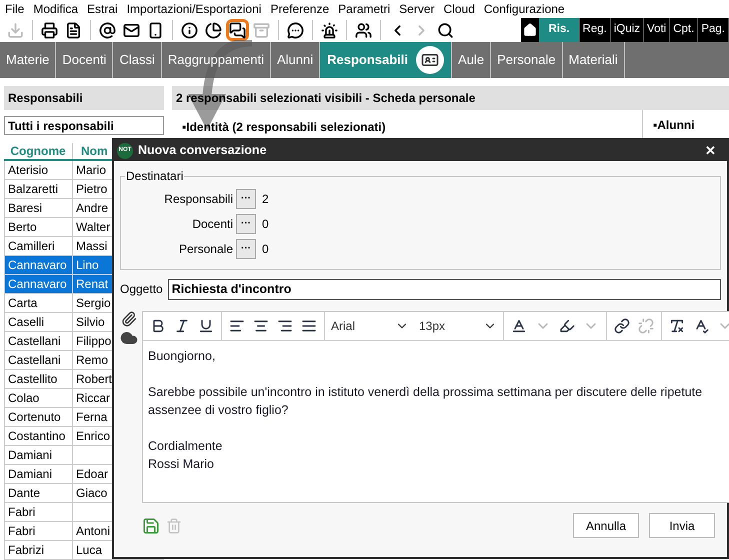 This screenshot has height=560, width=729. Describe the element at coordinates (89, 550) in the screenshot. I see `table-cell-text: Luca` at that location.